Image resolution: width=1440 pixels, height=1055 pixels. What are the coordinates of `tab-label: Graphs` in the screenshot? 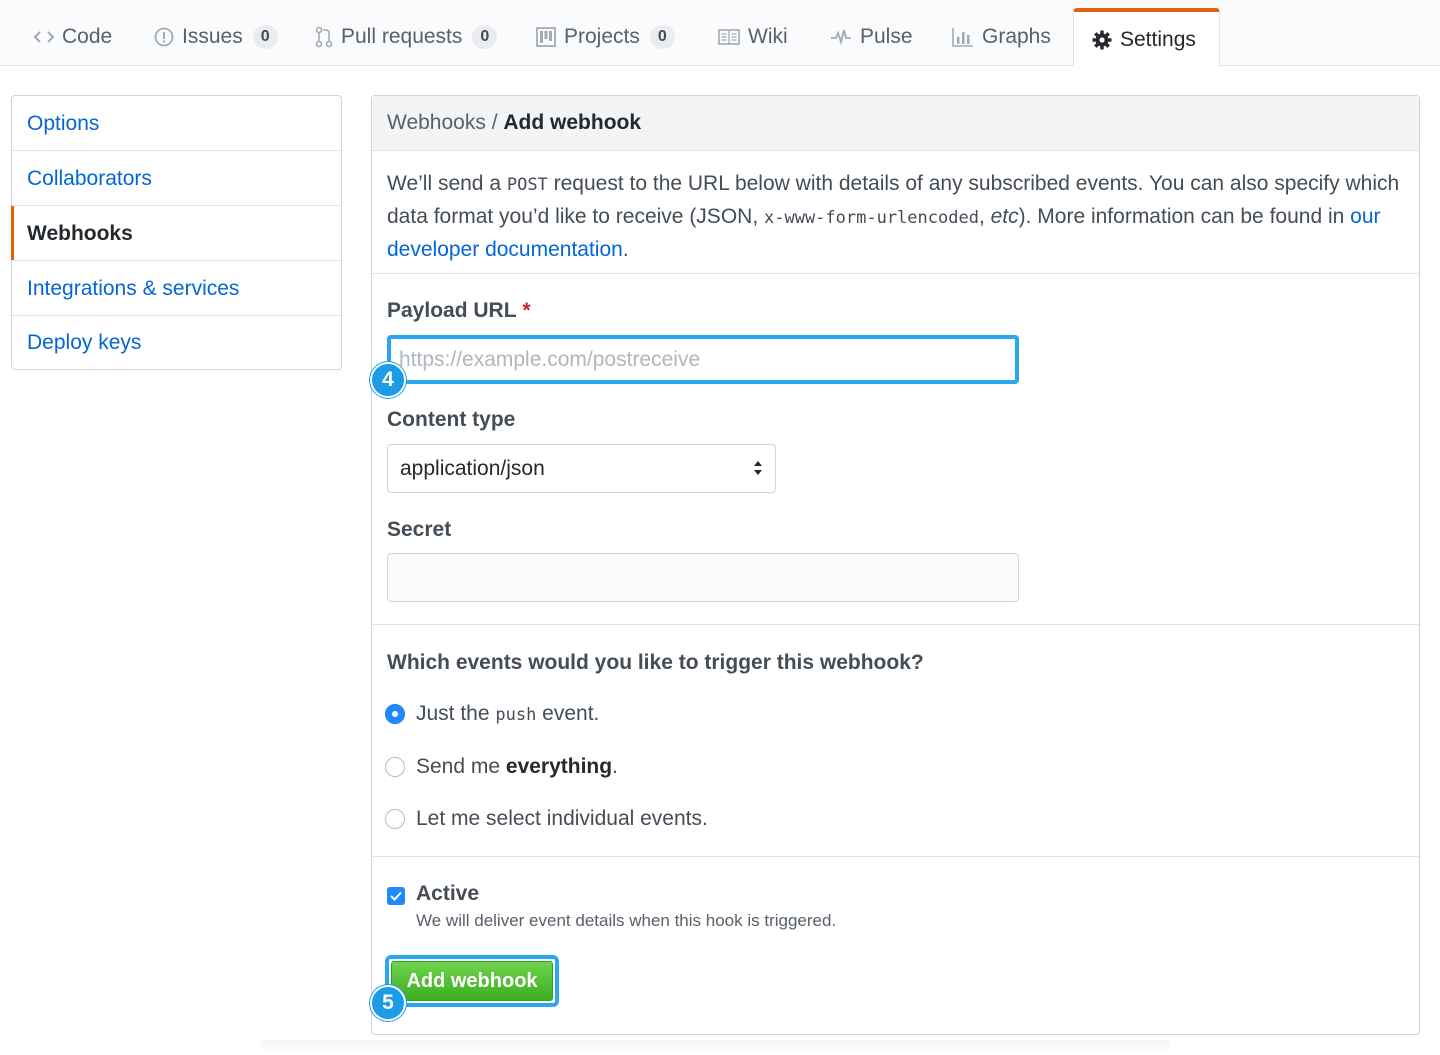 It's located at (1016, 36).